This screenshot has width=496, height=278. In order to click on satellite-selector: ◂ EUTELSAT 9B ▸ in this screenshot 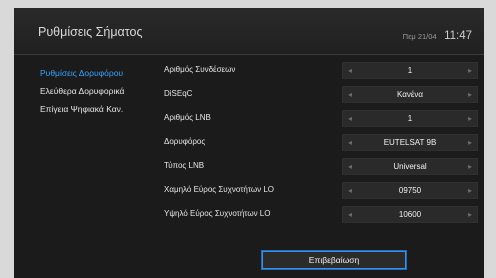, I will do `click(410, 142)`.